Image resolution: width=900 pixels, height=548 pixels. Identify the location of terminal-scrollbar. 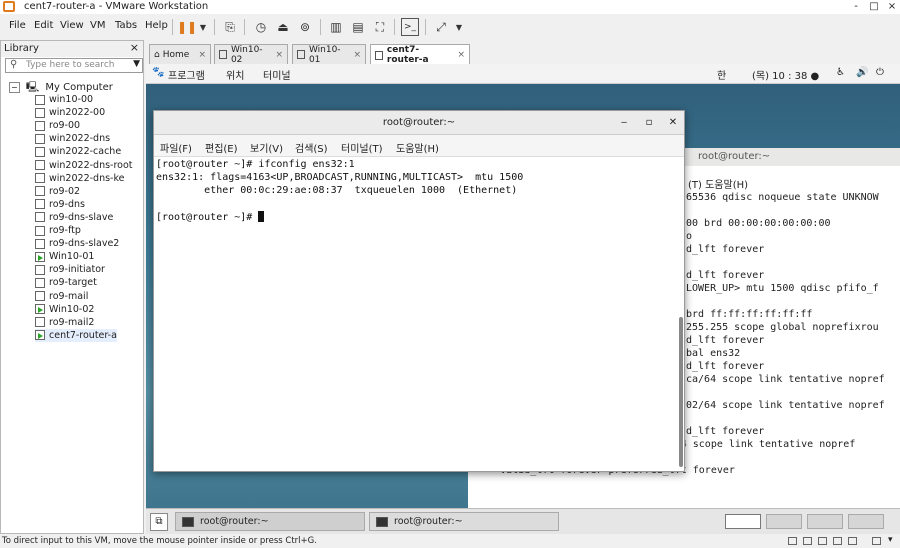
(681, 392).